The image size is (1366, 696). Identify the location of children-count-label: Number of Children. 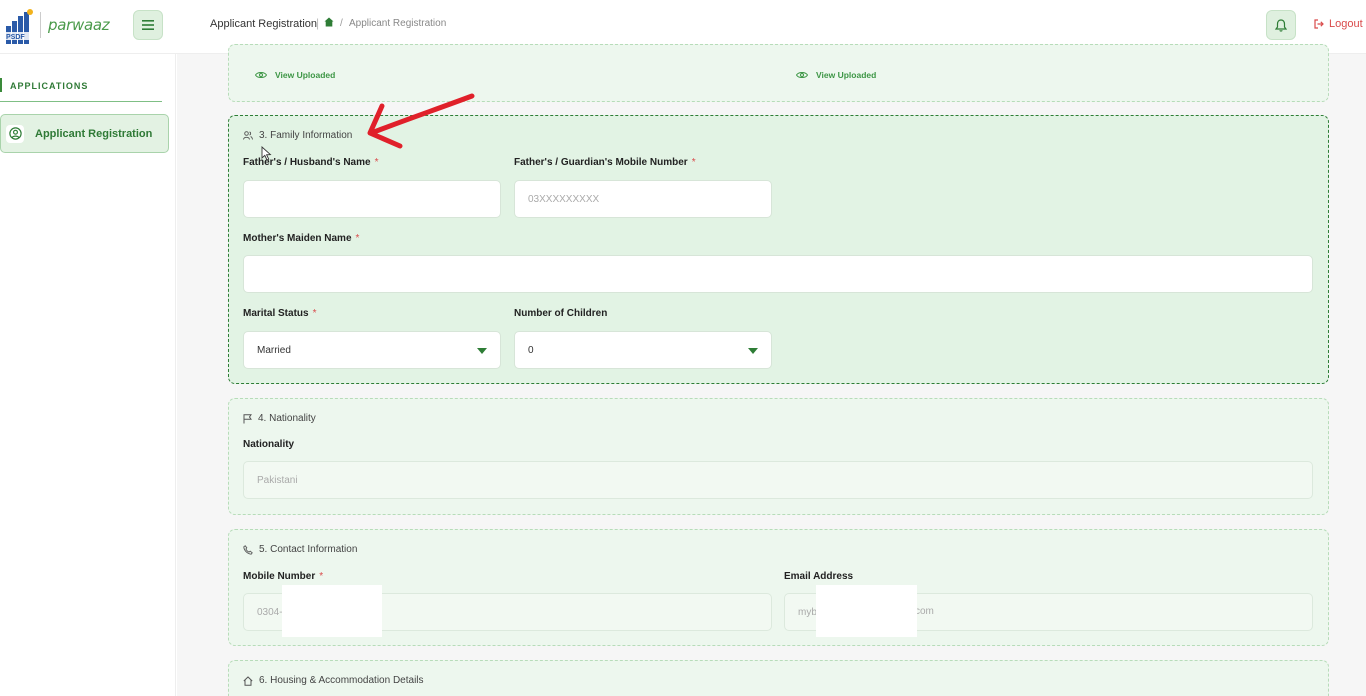
(560, 313).